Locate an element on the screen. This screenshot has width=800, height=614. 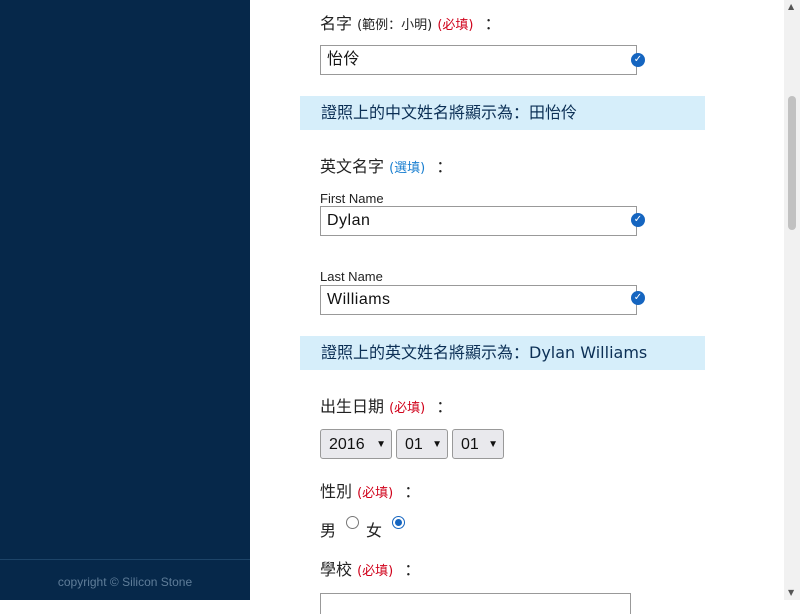
first-name-label: 名字 (範例：小明) (必填) ： is located at coordinates (410, 22).